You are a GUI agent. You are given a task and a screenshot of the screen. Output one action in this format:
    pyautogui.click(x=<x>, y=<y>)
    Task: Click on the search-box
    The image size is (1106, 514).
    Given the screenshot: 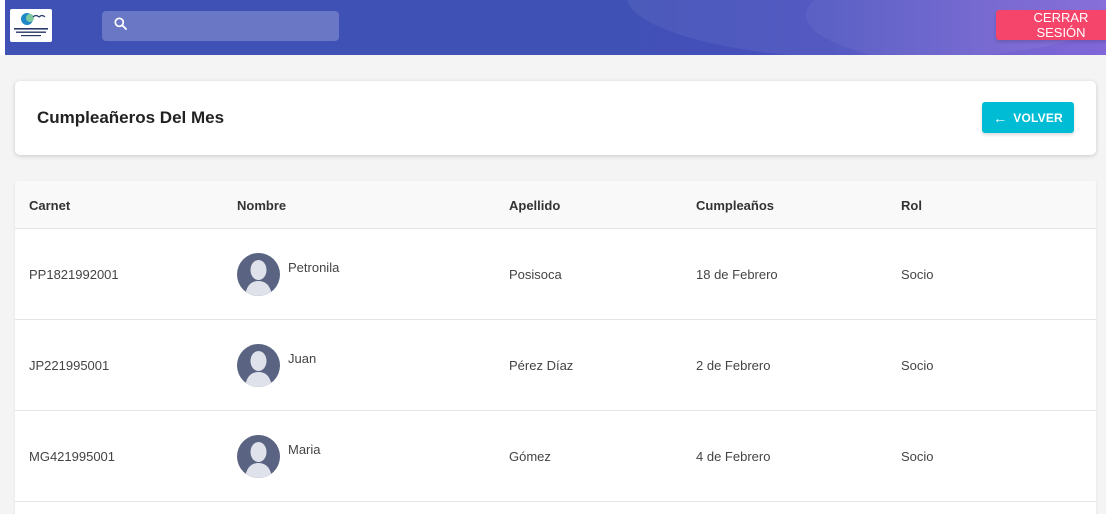 What is the action you would take?
    pyautogui.click(x=220, y=26)
    